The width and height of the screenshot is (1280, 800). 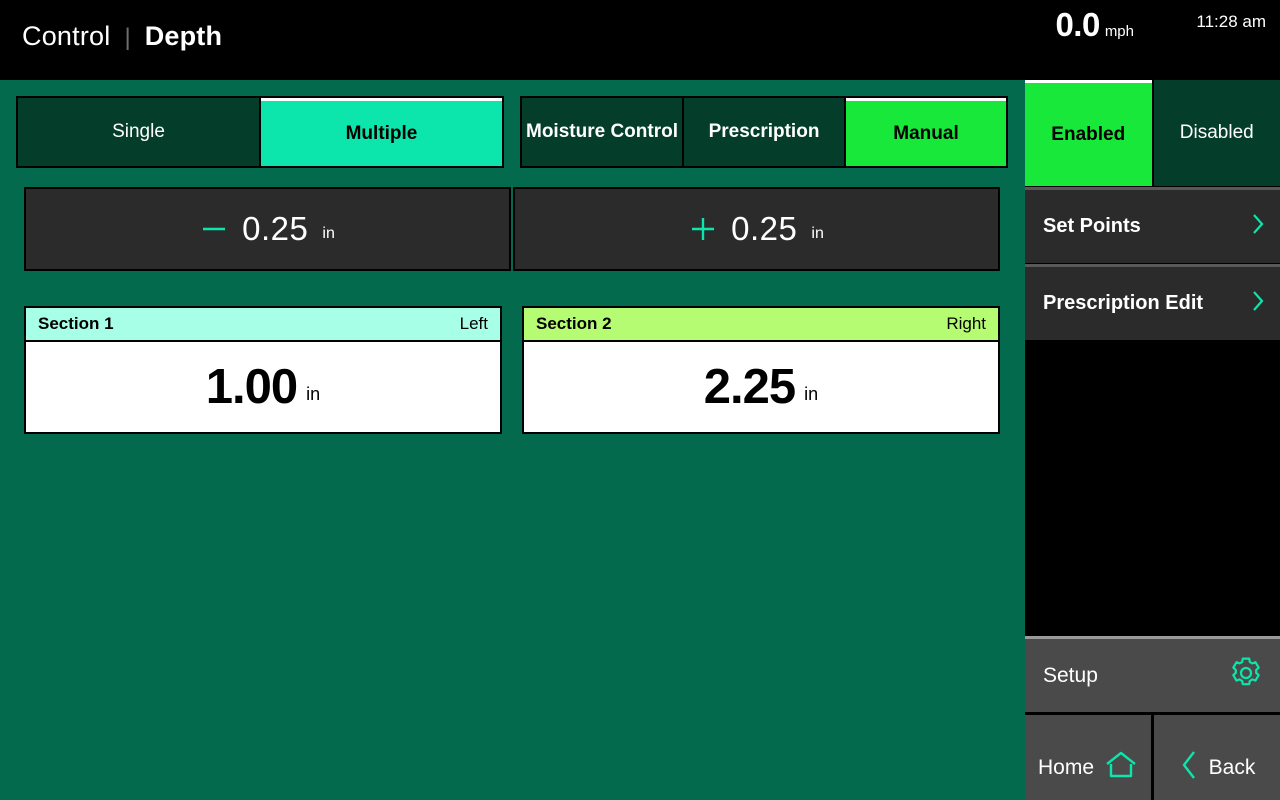 I want to click on tab-single-label: Single, so click(x=138, y=132).